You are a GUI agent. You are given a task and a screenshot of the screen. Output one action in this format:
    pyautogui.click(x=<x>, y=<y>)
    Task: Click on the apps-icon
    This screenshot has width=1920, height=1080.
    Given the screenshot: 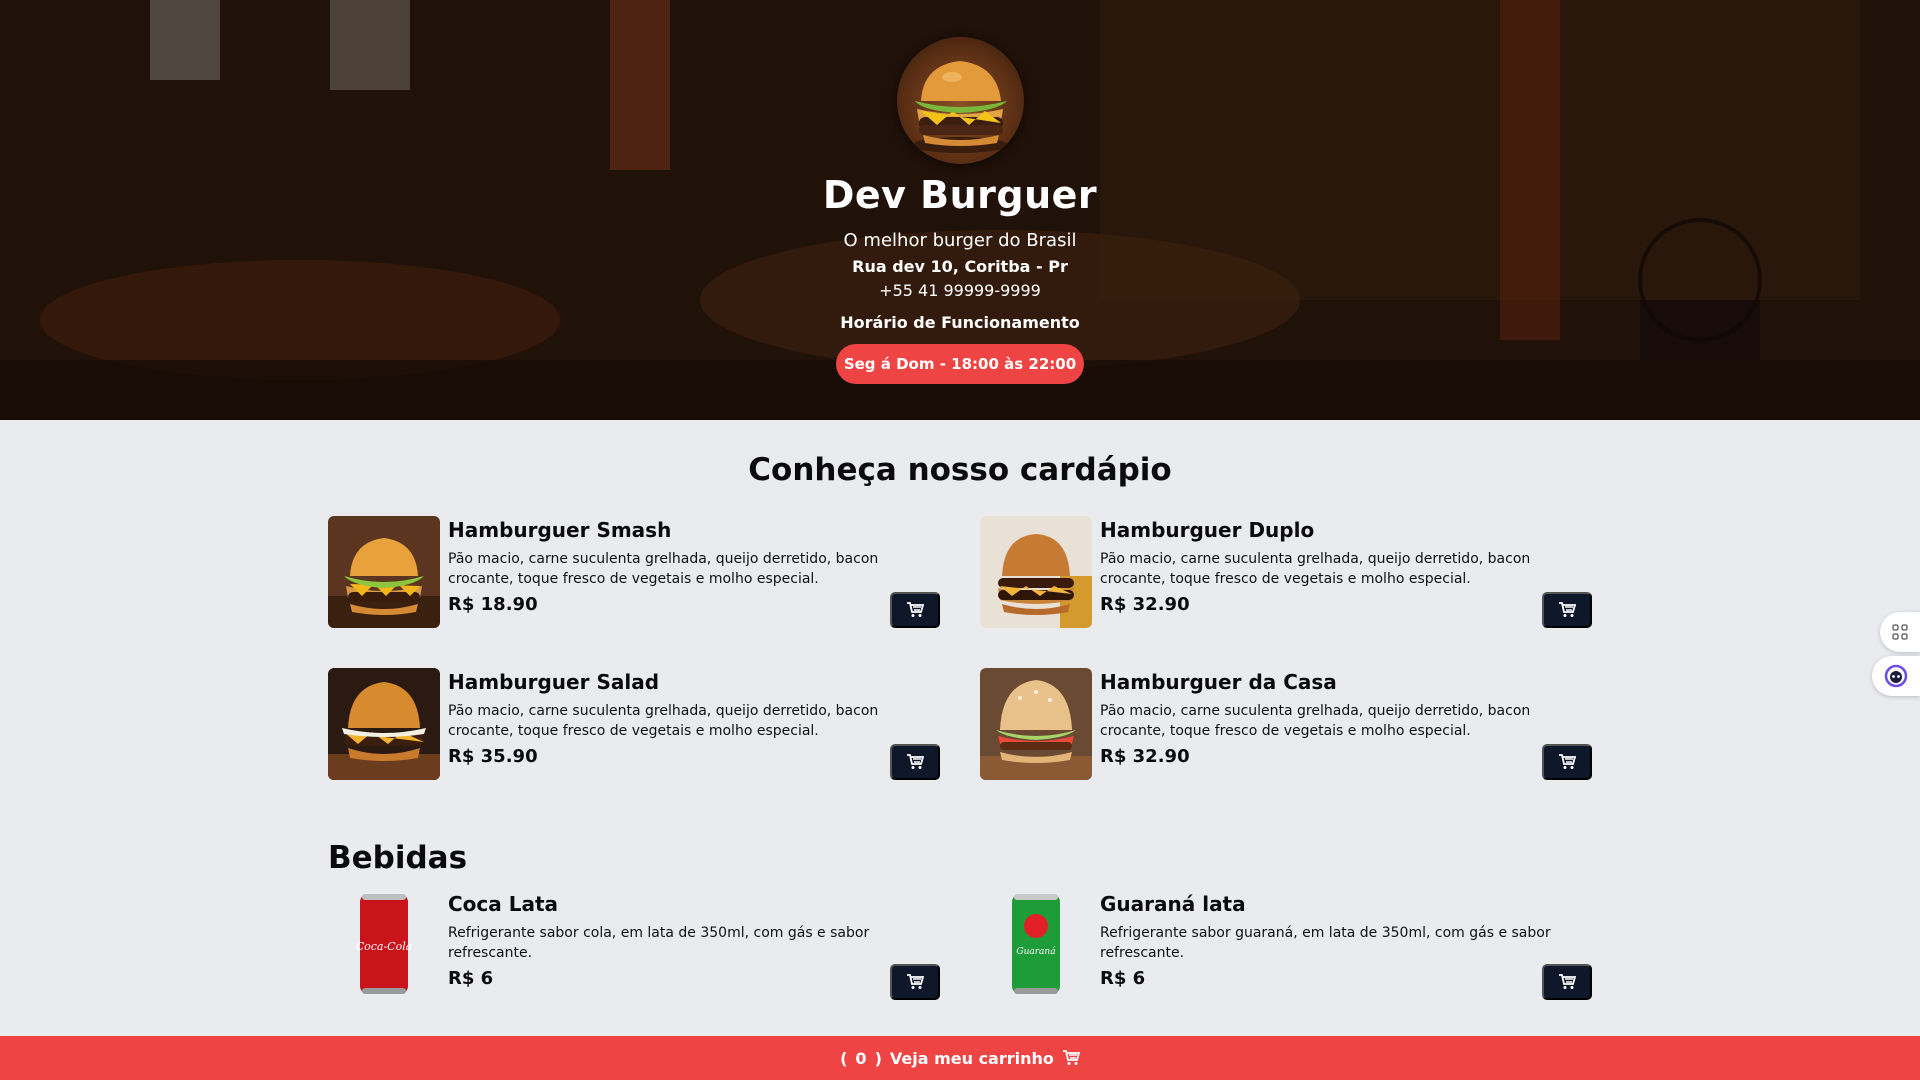 What is the action you would take?
    pyautogui.click(x=1900, y=632)
    